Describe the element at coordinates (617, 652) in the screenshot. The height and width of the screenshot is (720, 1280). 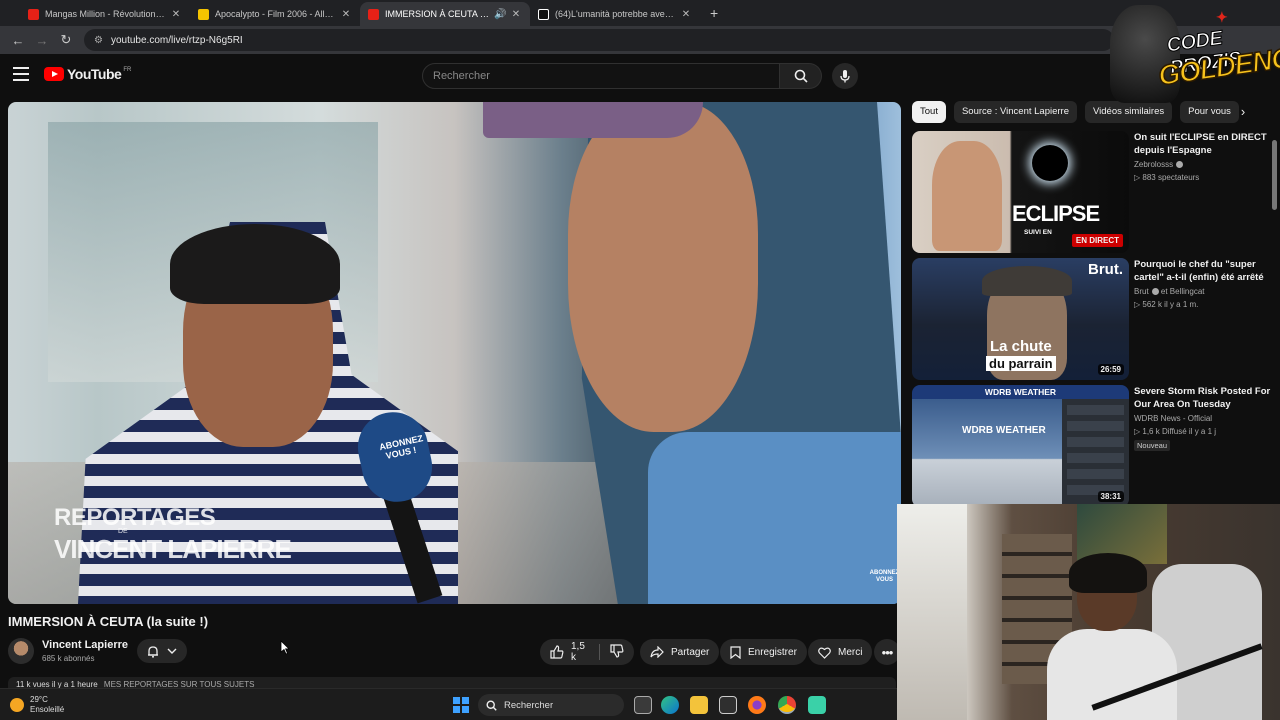
I see `dislike-button` at that location.